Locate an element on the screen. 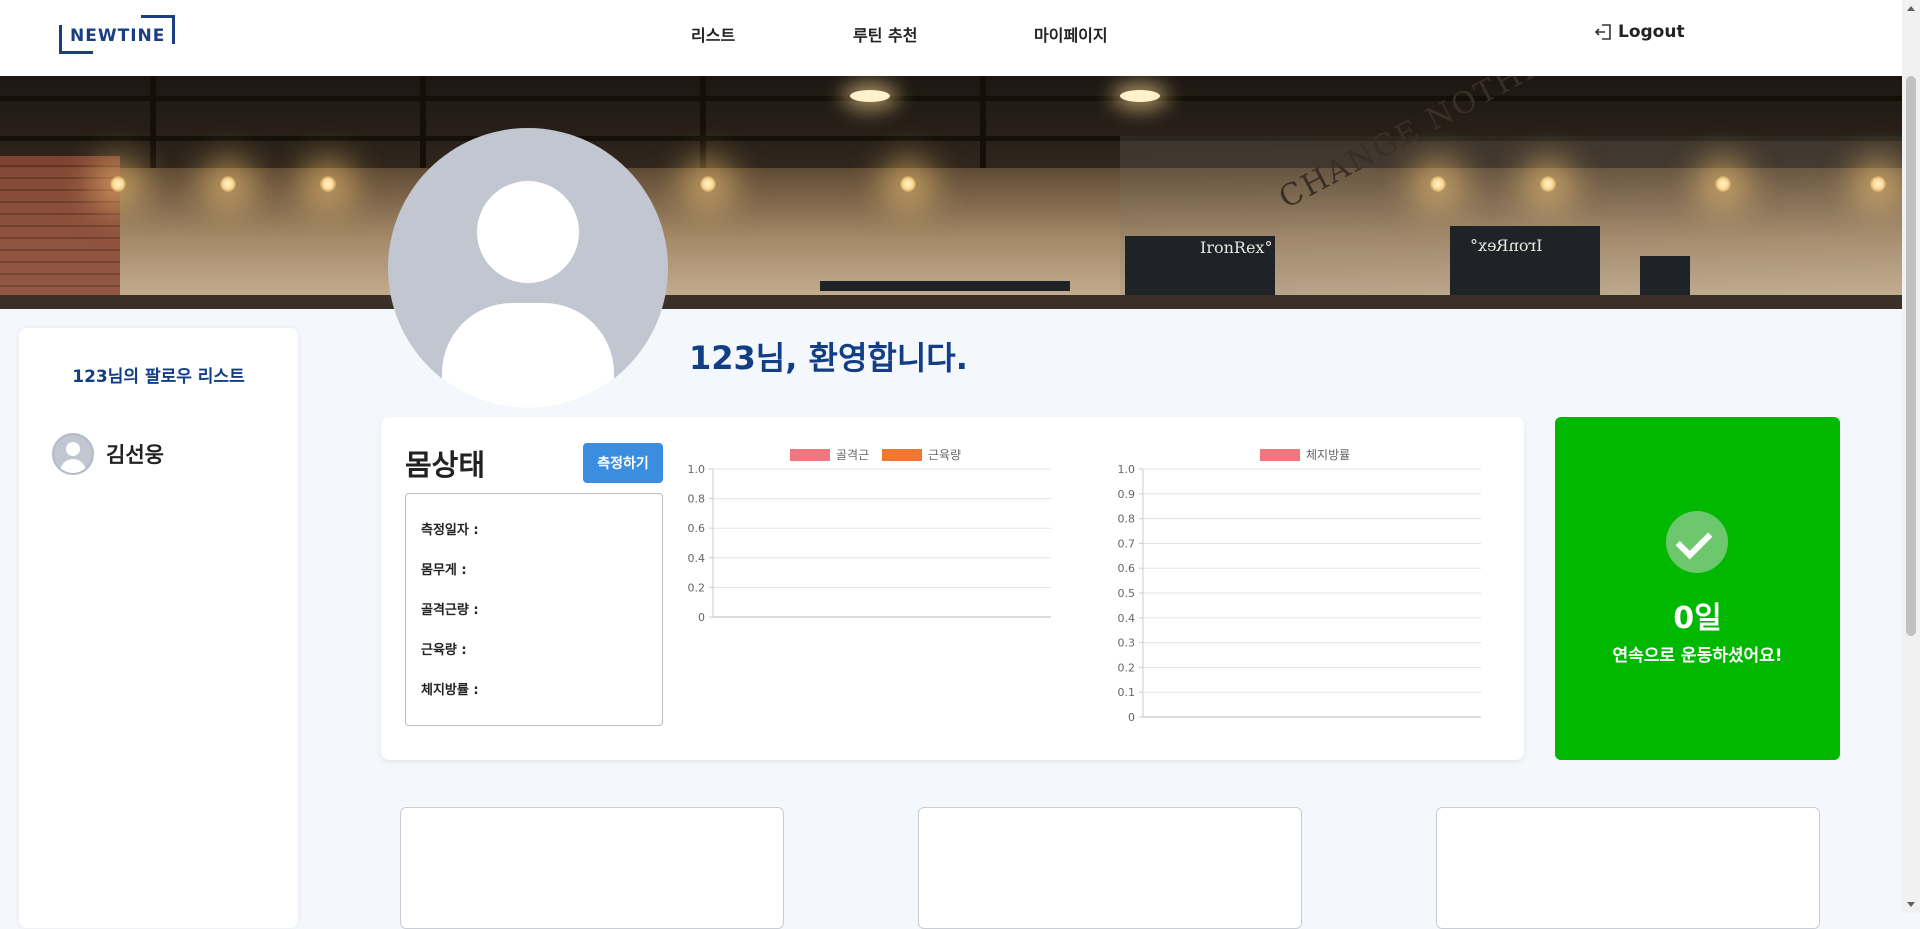  legend-item: 체지방률 is located at coordinates (1305, 455).